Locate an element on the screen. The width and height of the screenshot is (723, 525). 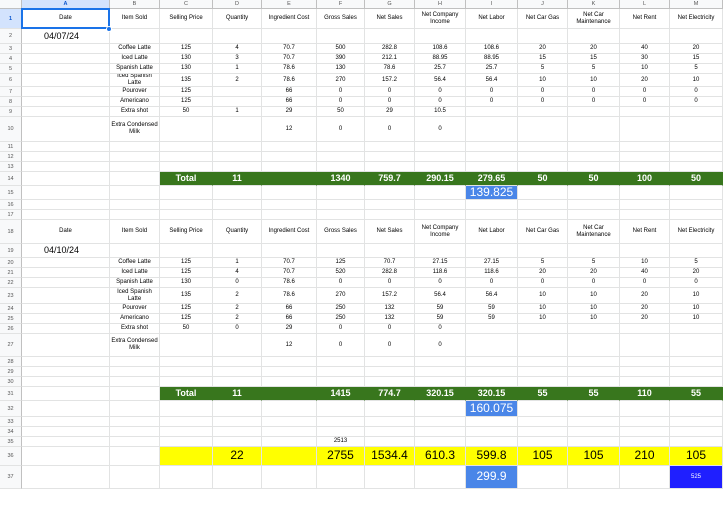
data-cell: 4 is located at coordinates (237, 49).